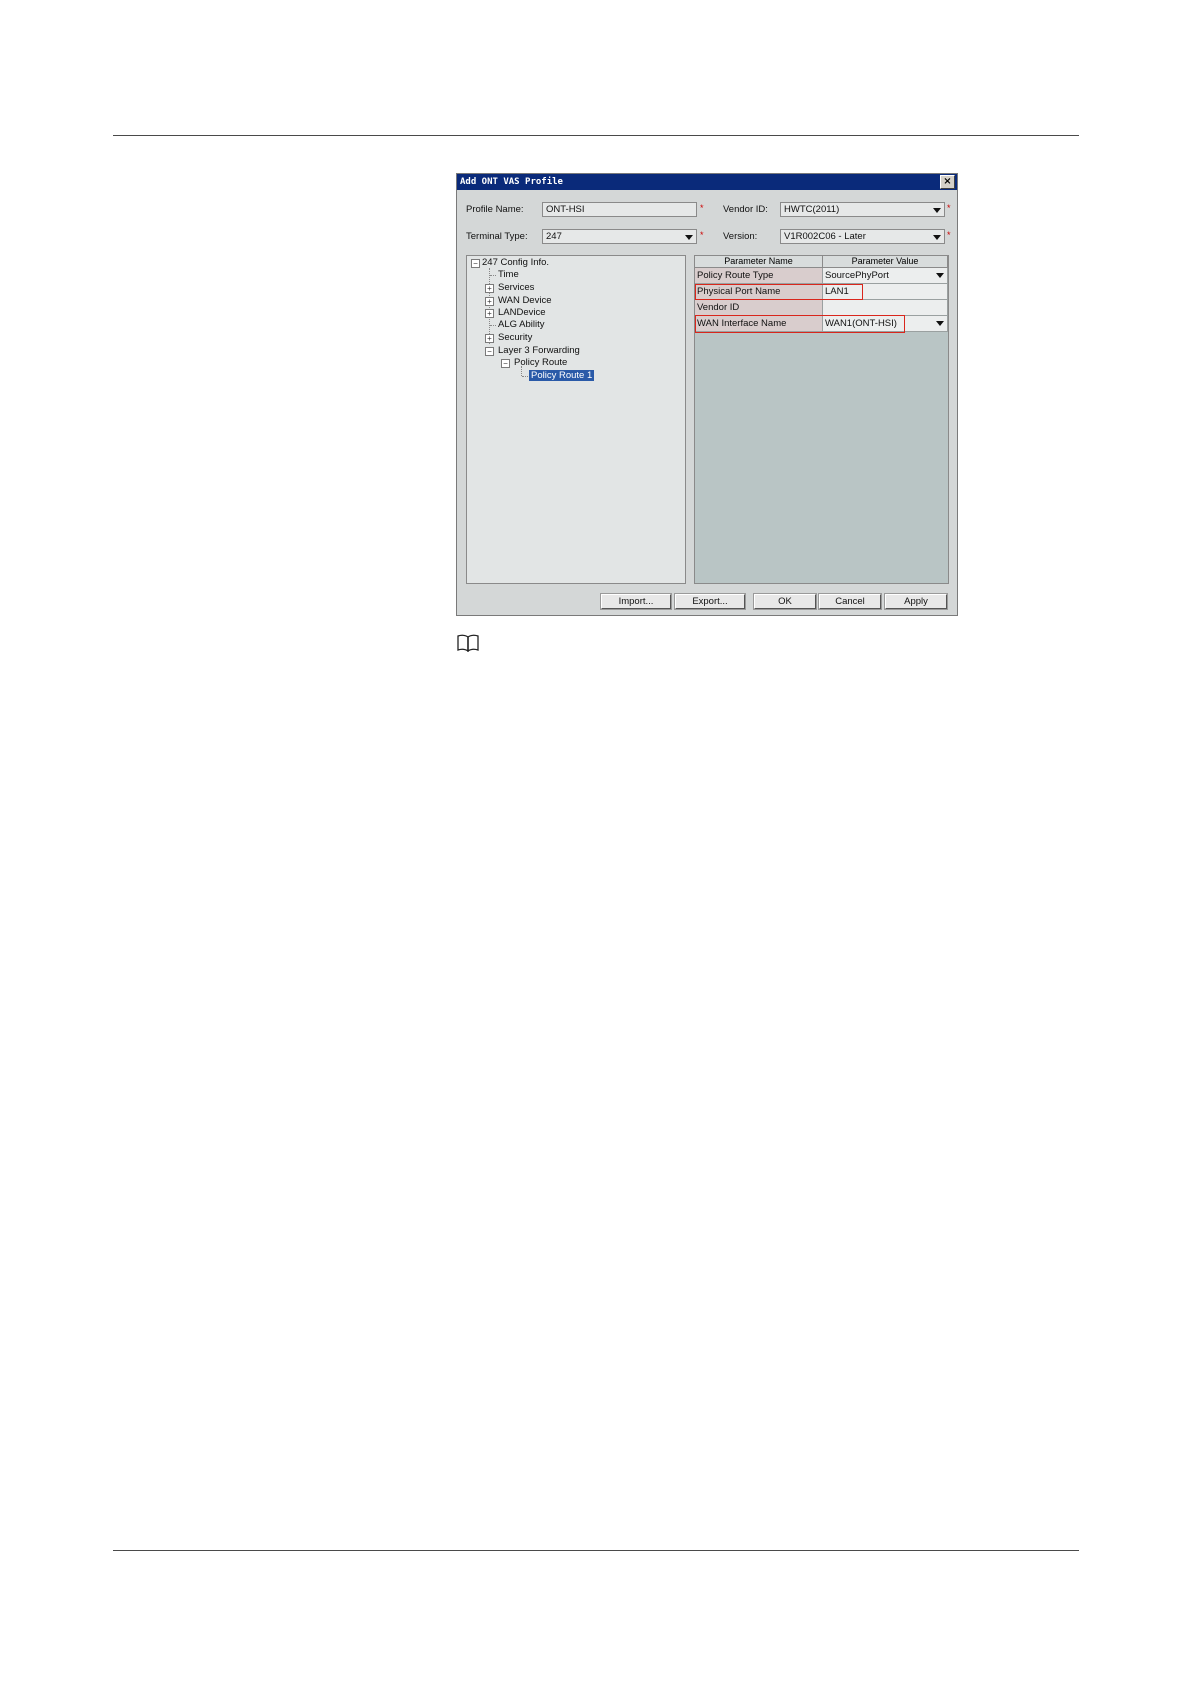 This screenshot has width=1191, height=1684. I want to click on profile-name-required-mark: *, so click(702, 208).